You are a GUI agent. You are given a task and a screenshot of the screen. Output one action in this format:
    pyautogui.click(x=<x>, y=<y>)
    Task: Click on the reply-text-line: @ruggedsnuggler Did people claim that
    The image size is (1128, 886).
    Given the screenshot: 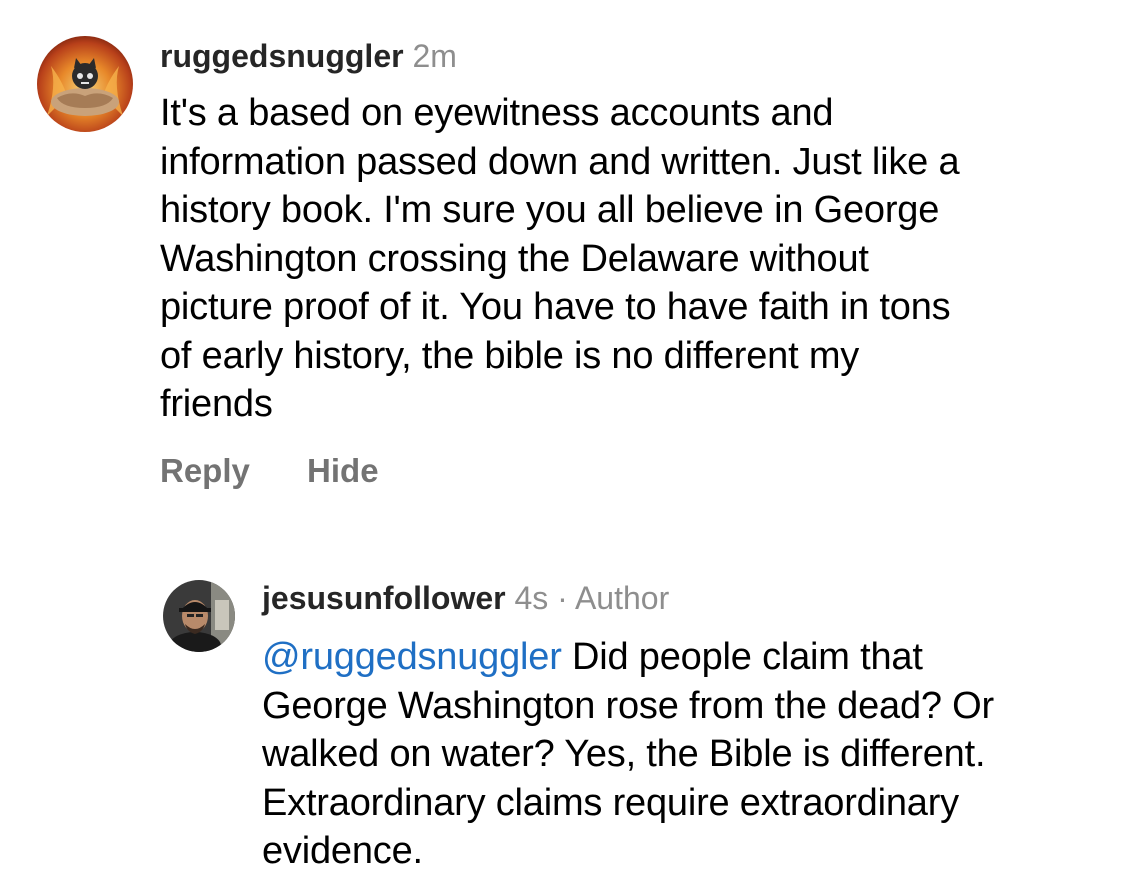 What is the action you would take?
    pyautogui.click(x=692, y=657)
    